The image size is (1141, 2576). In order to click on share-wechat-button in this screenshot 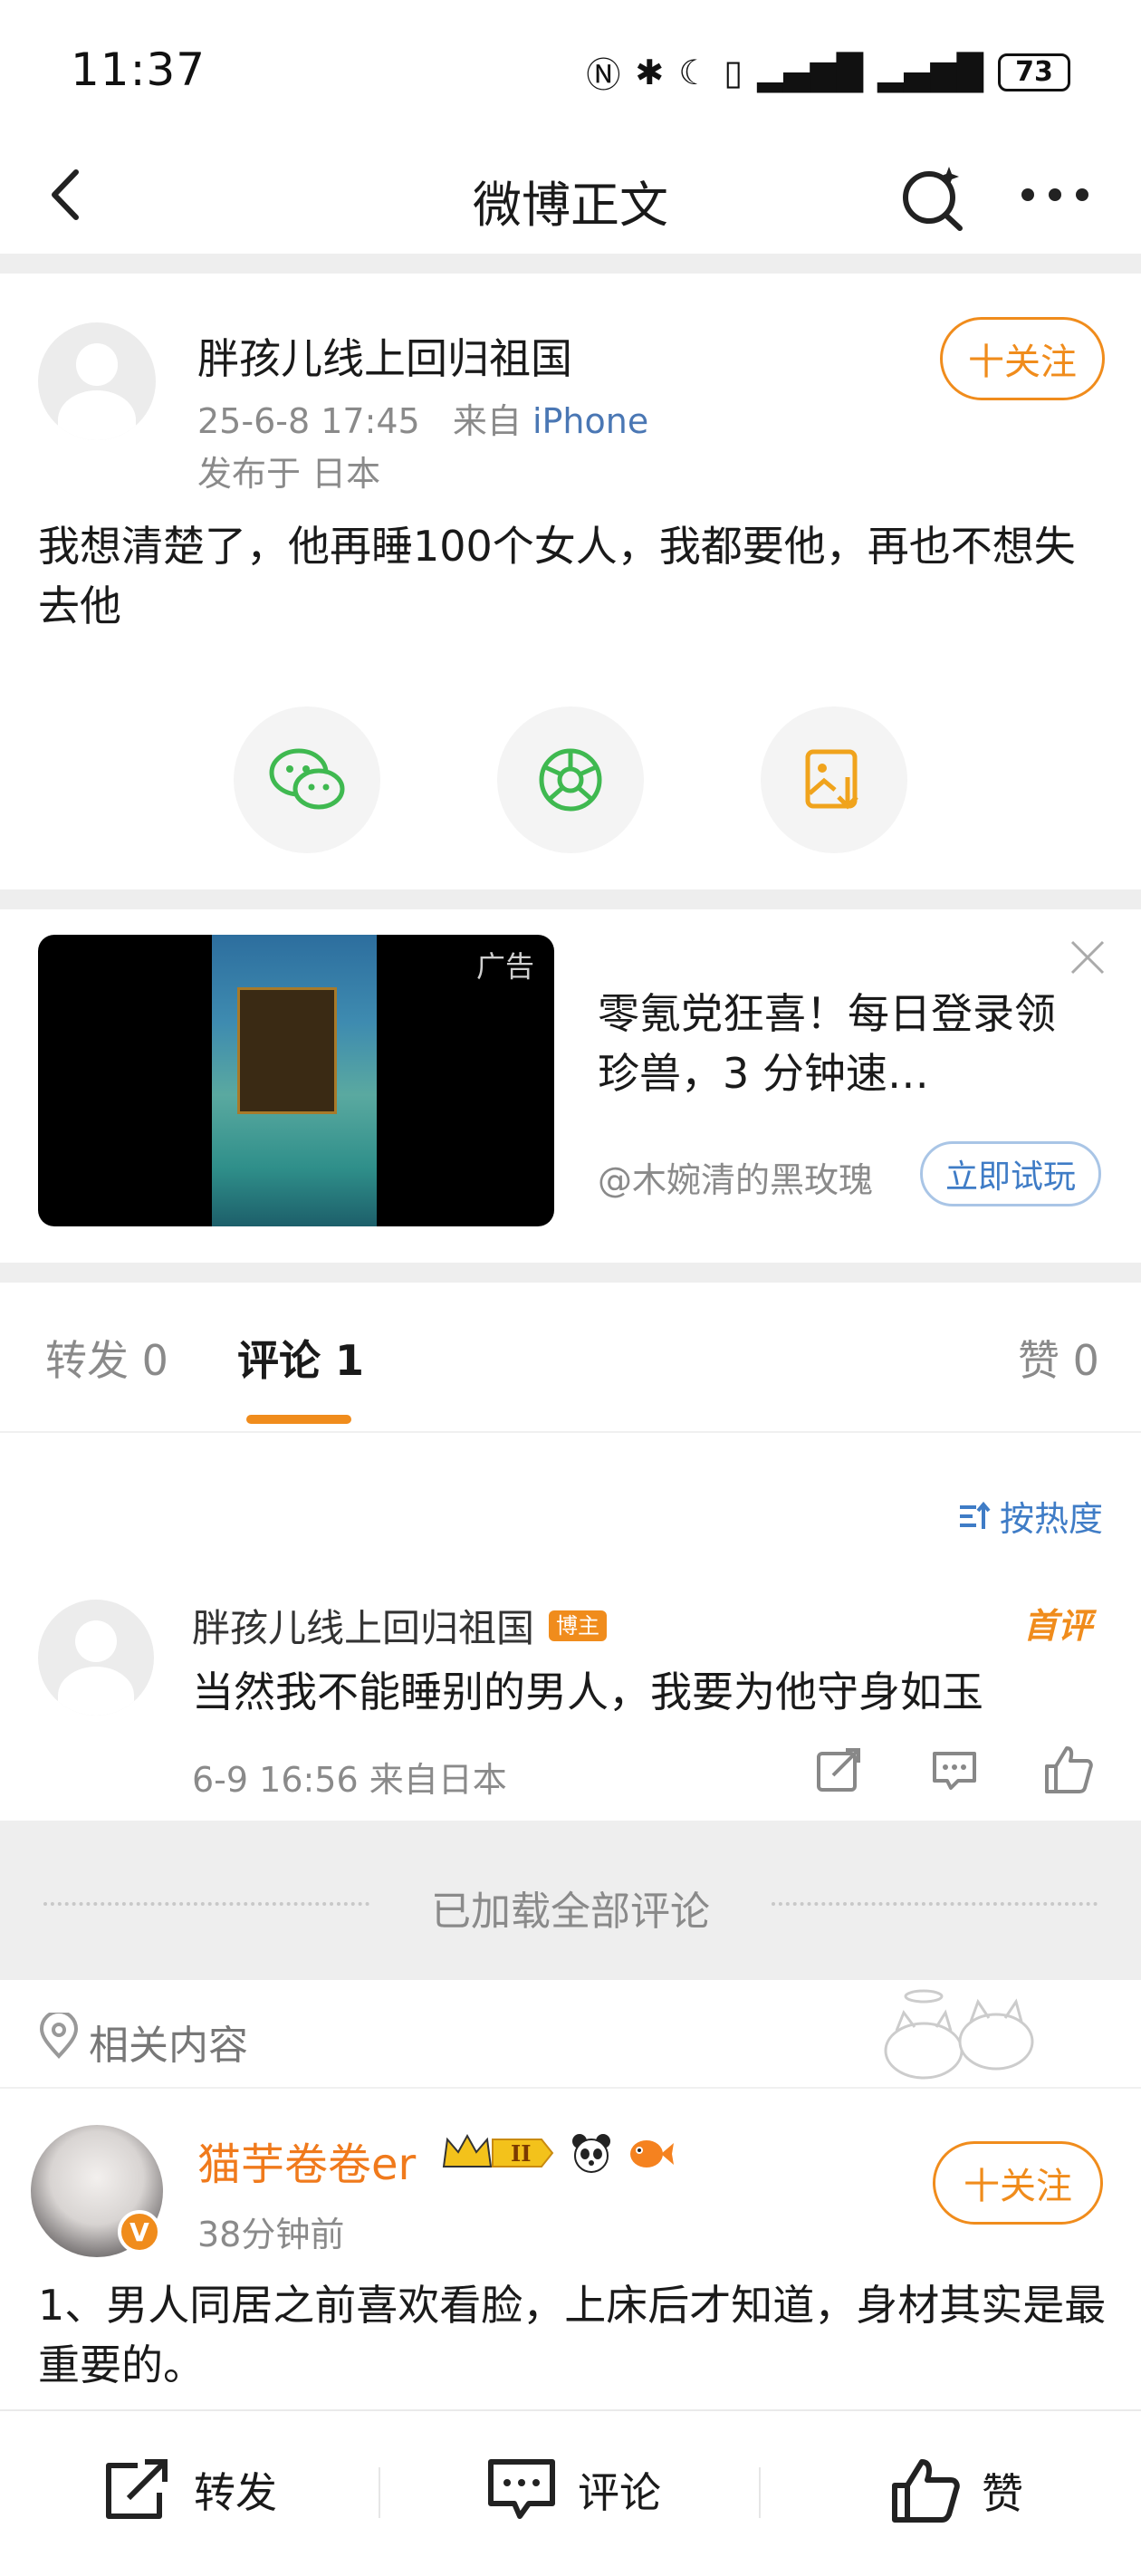, I will do `click(307, 779)`.